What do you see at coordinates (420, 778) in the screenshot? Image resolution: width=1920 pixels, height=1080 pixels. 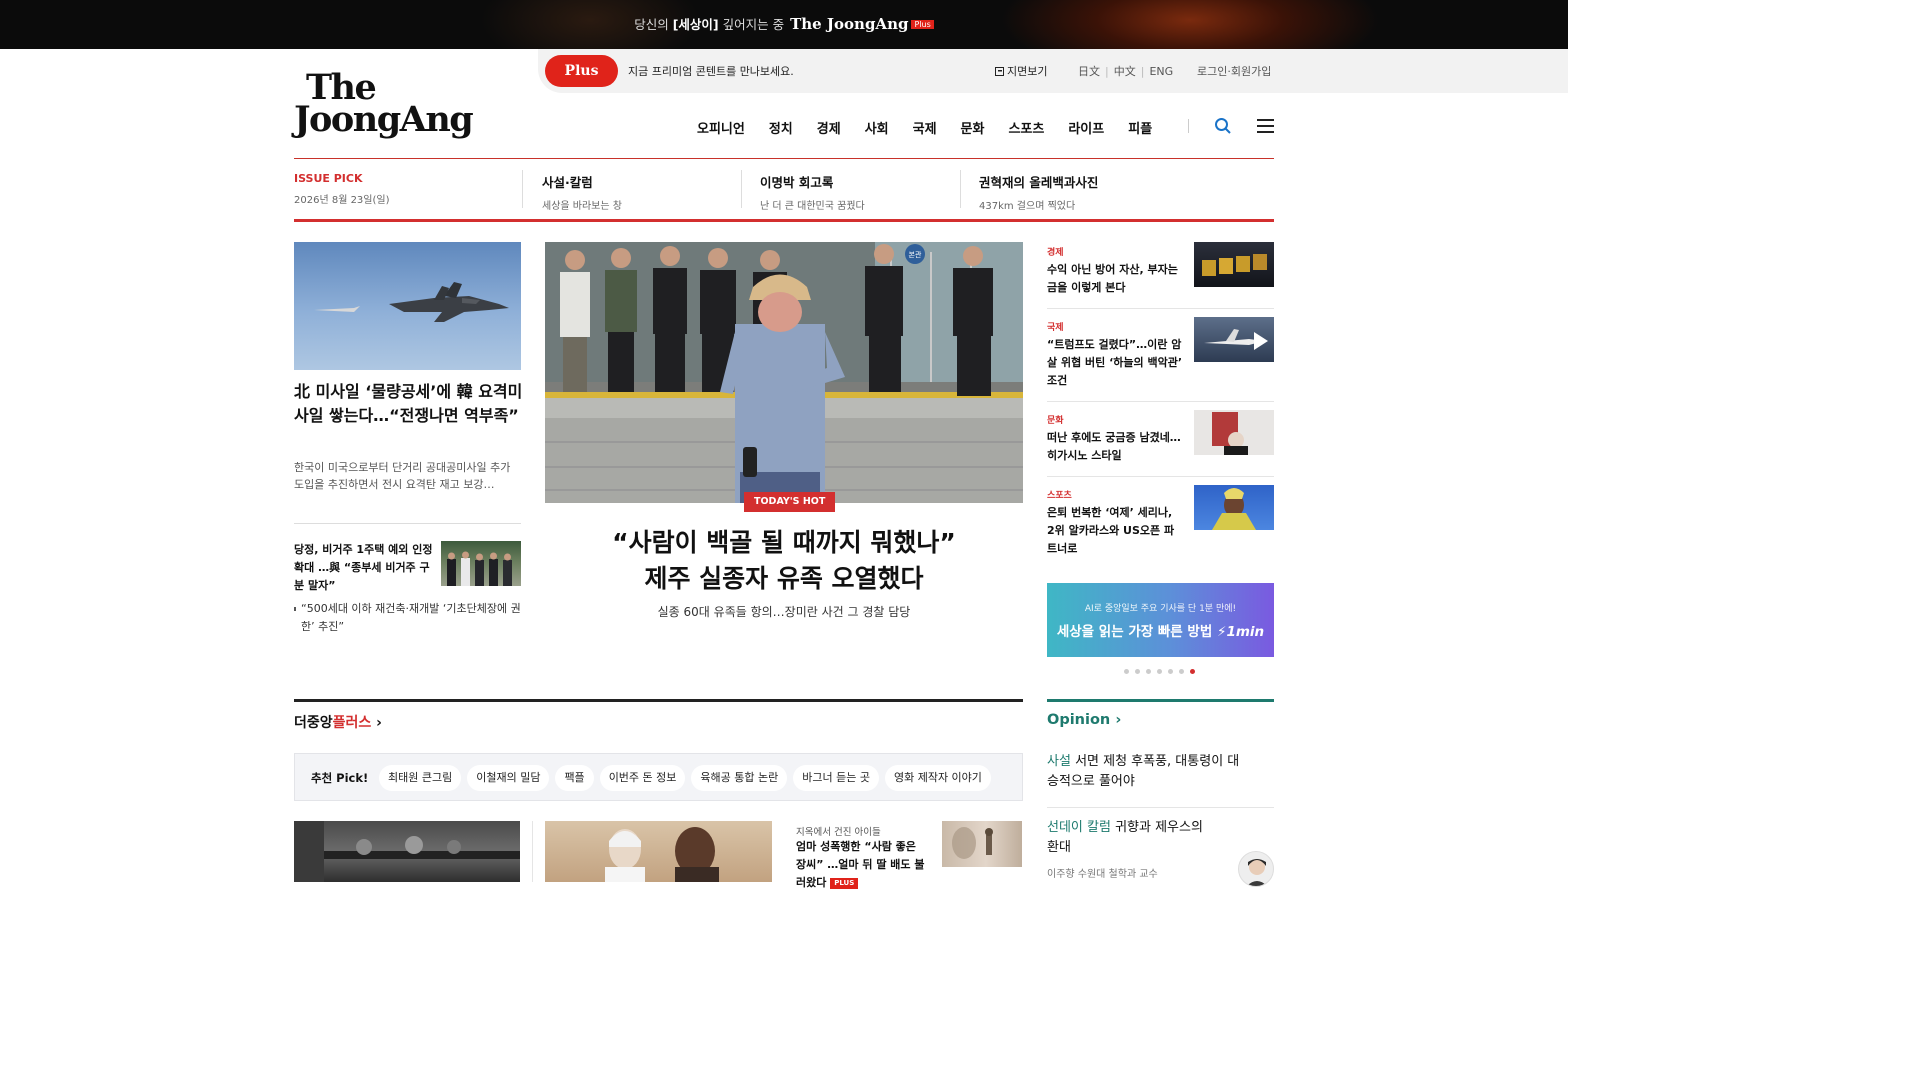 I see `pick-chip: 최태원 큰그림` at bounding box center [420, 778].